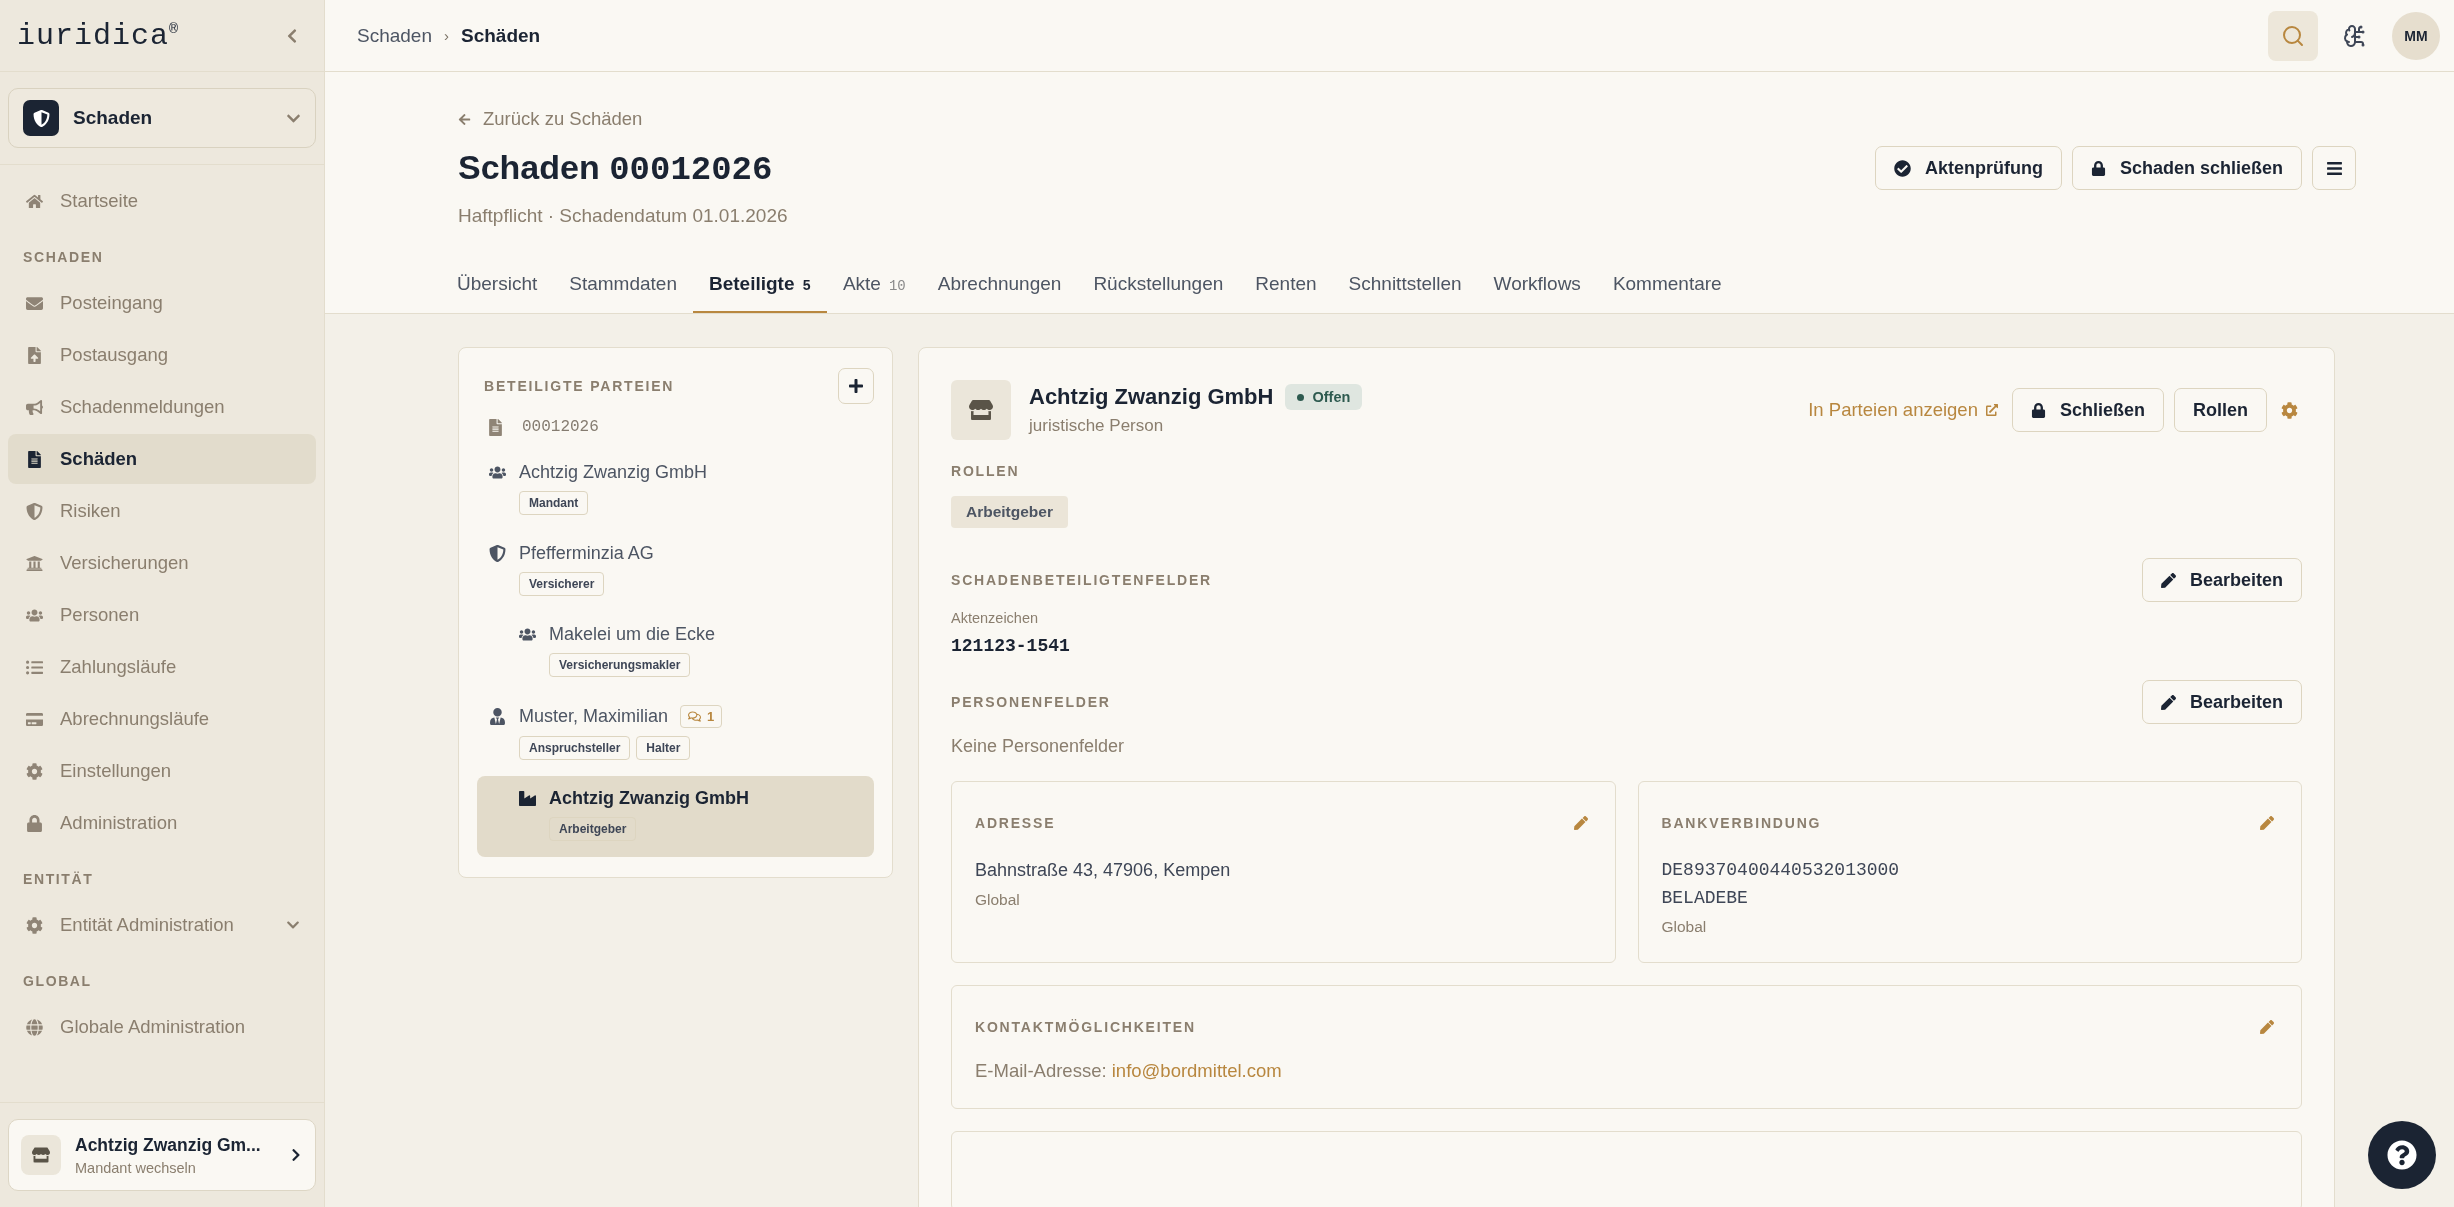  I want to click on party-item: Pfefferminzia AG Versicherer, so click(675, 571).